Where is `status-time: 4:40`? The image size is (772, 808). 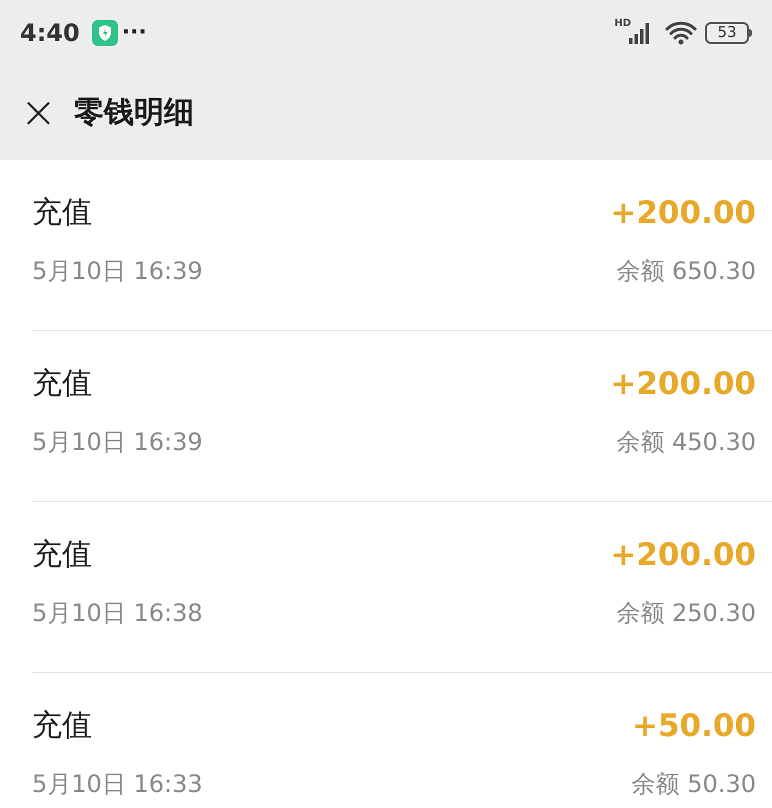
status-time: 4:40 is located at coordinates (50, 33).